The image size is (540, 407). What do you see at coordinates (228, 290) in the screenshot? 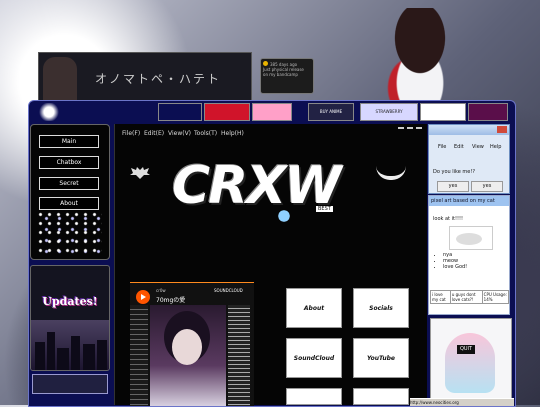
I see `soundcloud-logo: SOUNDCLOUD` at bounding box center [228, 290].